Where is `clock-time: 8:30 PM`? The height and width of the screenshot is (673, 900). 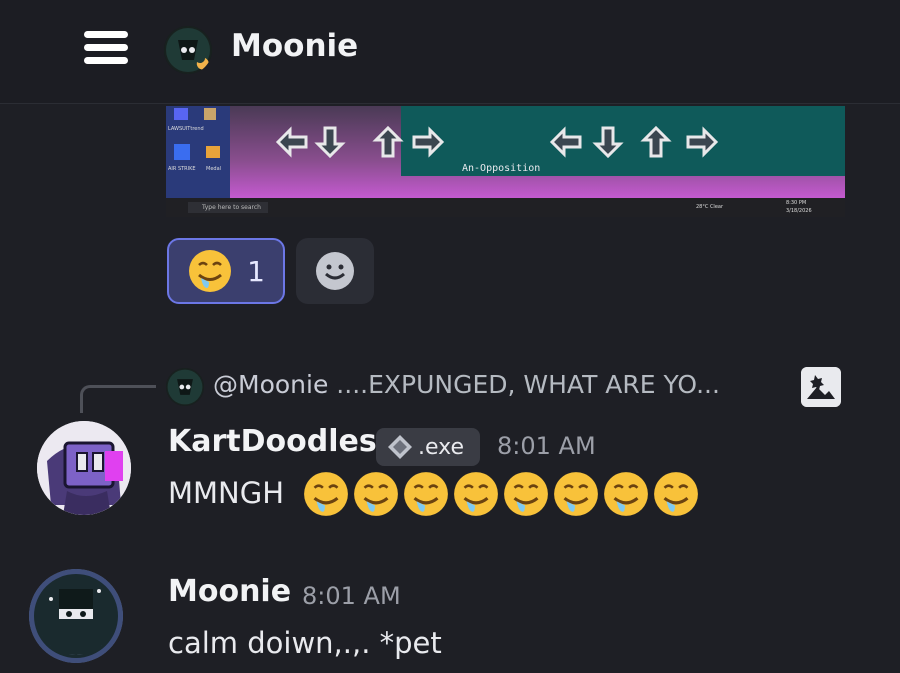
clock-time: 8:30 PM is located at coordinates (796, 203).